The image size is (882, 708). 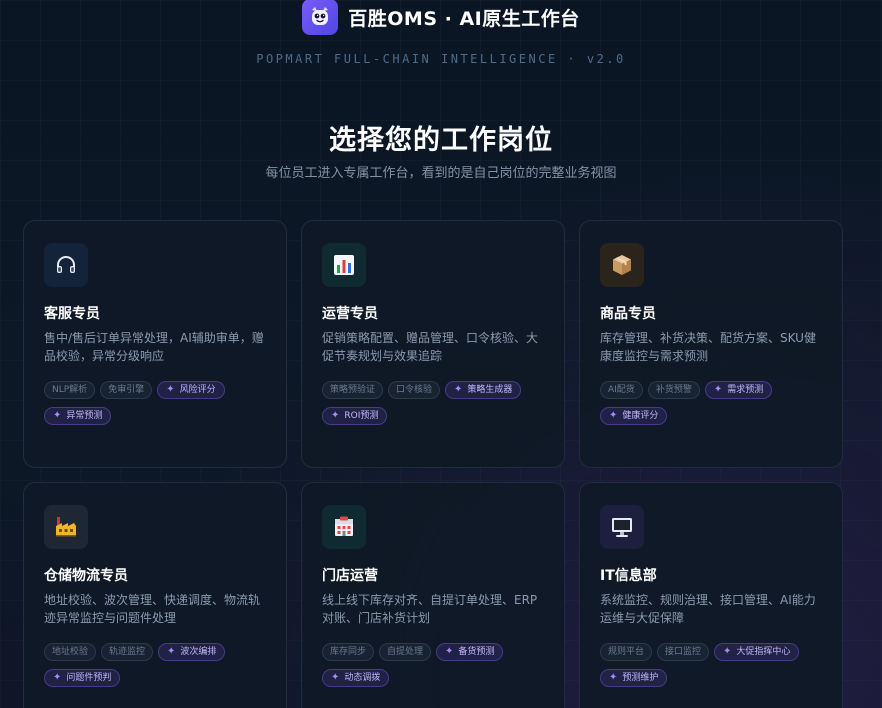 I want to click on ai-feature-tag: ✦ ROI预测, so click(x=355, y=416).